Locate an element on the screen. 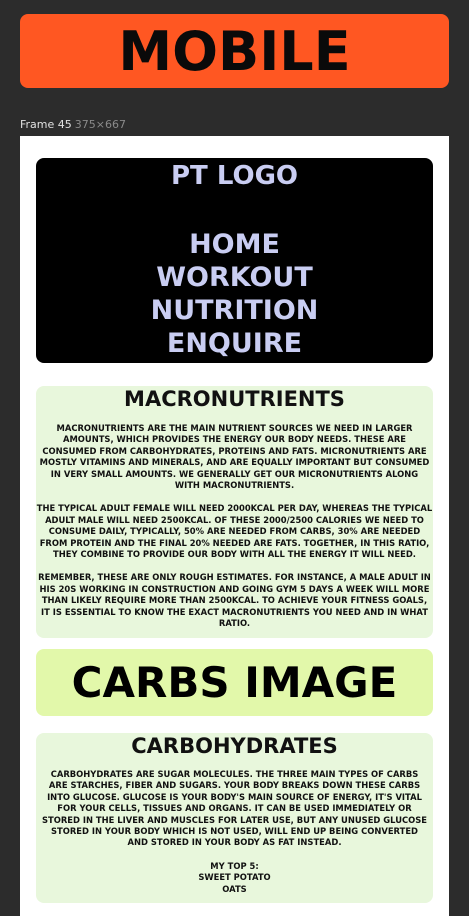 The height and width of the screenshot is (916, 469). top-five-heading: MY TOP 5: is located at coordinates (234, 865).